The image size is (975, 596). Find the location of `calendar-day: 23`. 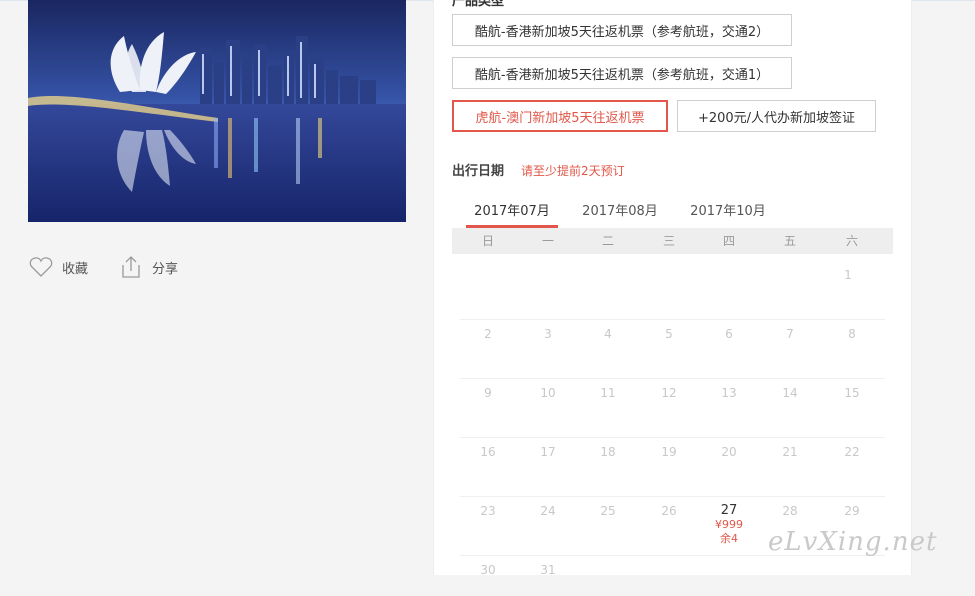

calendar-day: 23 is located at coordinates (488, 511).